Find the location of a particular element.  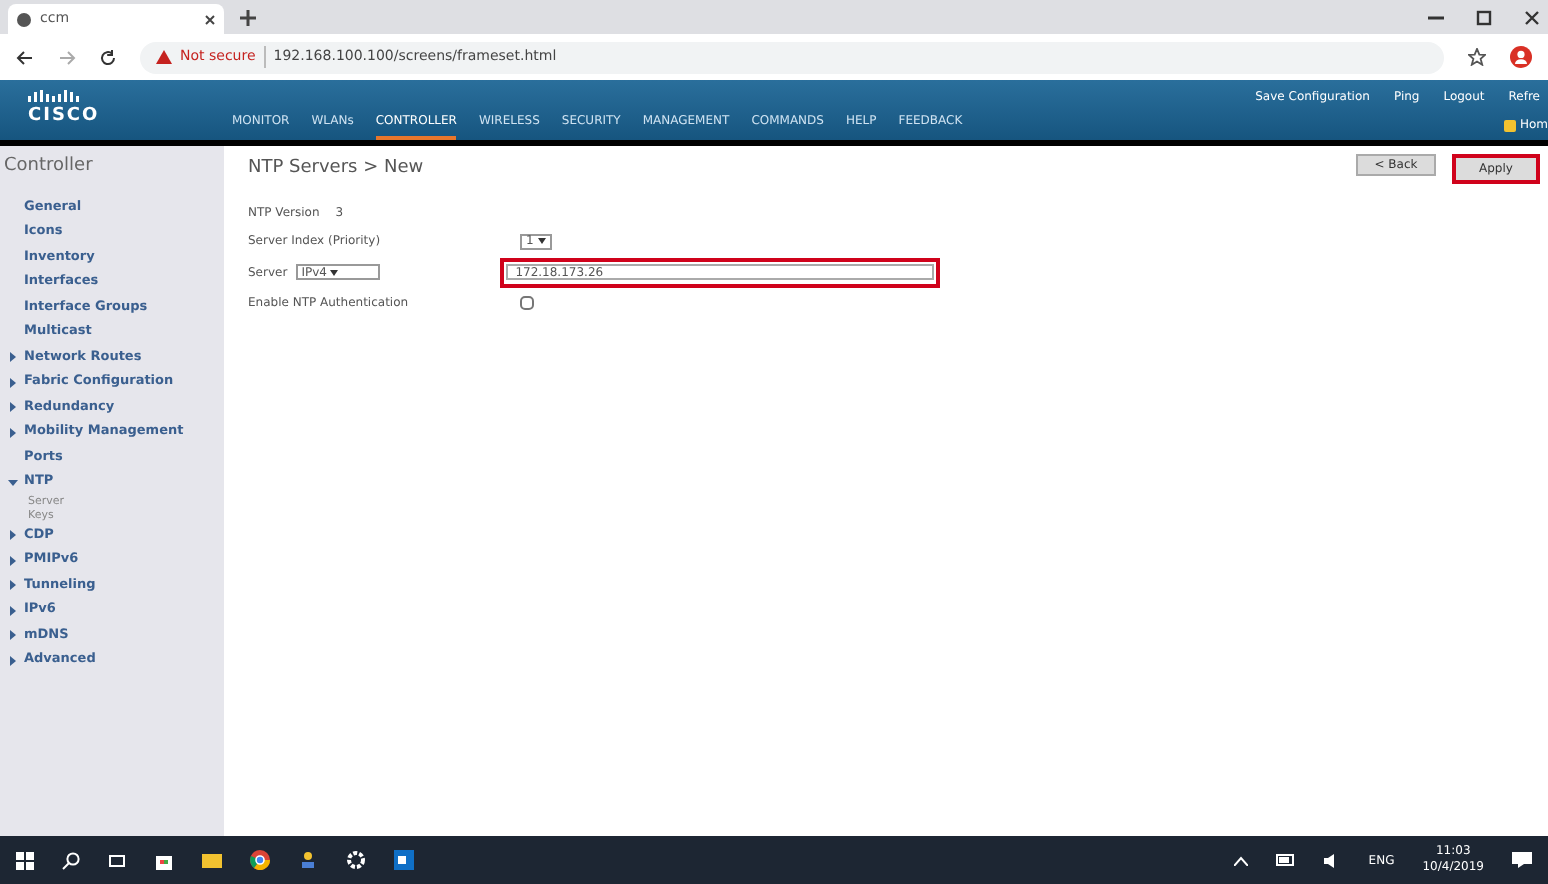

warning-icon is located at coordinates (164, 57).